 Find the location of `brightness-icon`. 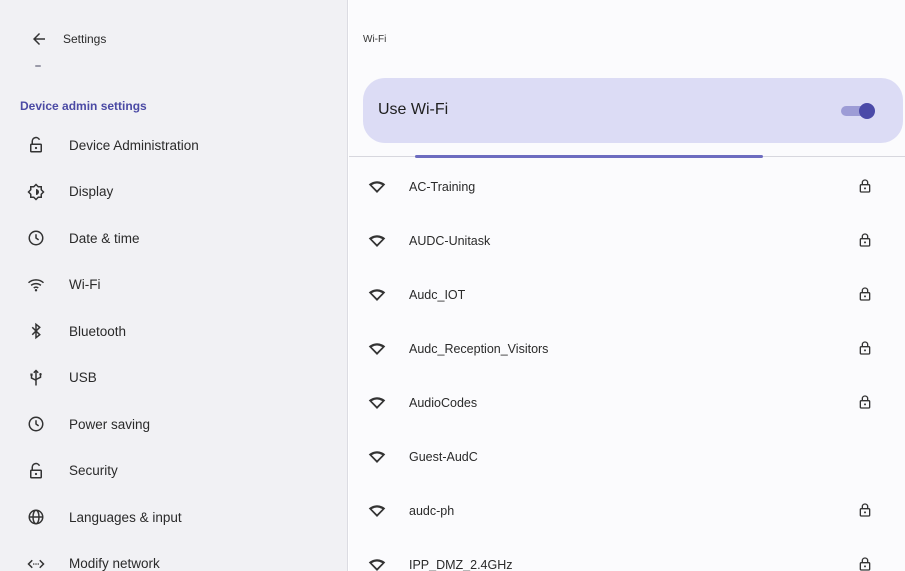

brightness-icon is located at coordinates (36, 192).